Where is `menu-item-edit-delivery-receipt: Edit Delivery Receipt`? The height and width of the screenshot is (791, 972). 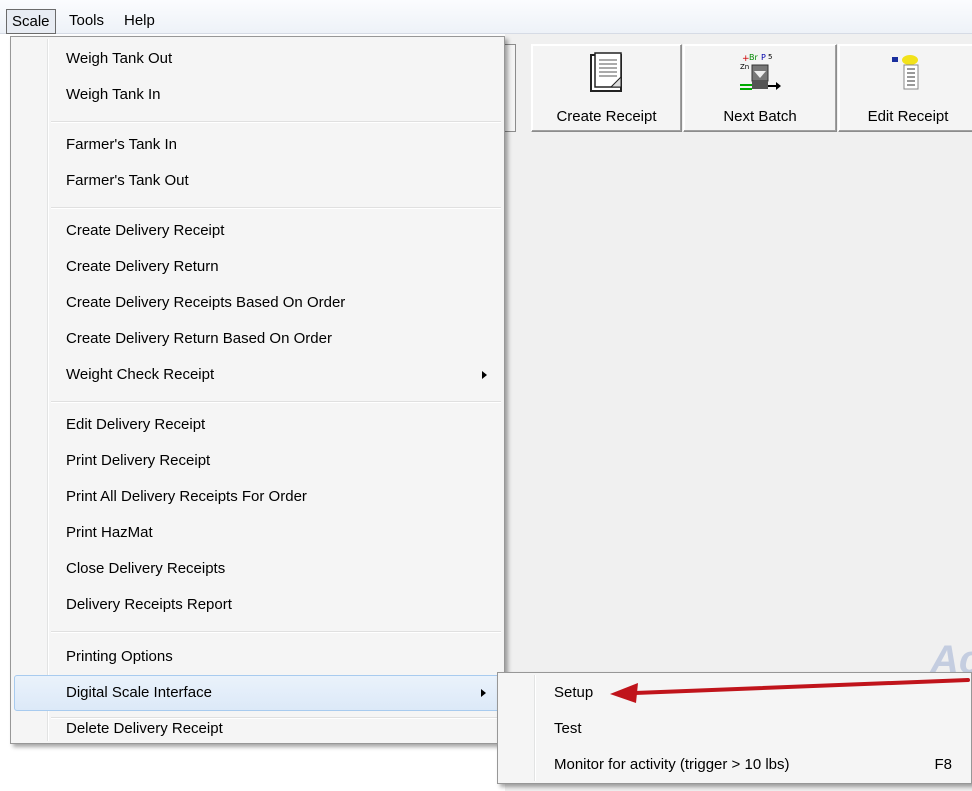
menu-item-edit-delivery-receipt: Edit Delivery Receipt is located at coordinates (257, 425).